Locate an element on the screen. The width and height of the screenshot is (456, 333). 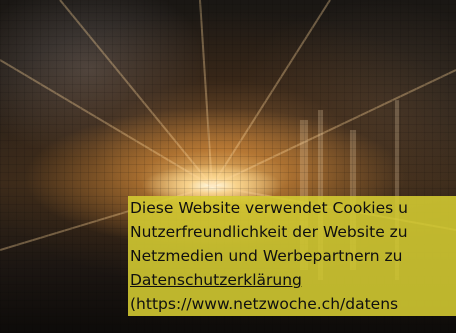
cookie-banner-line-2: Nutzerfreundlichkeit der Website zu is located at coordinates (292, 232).